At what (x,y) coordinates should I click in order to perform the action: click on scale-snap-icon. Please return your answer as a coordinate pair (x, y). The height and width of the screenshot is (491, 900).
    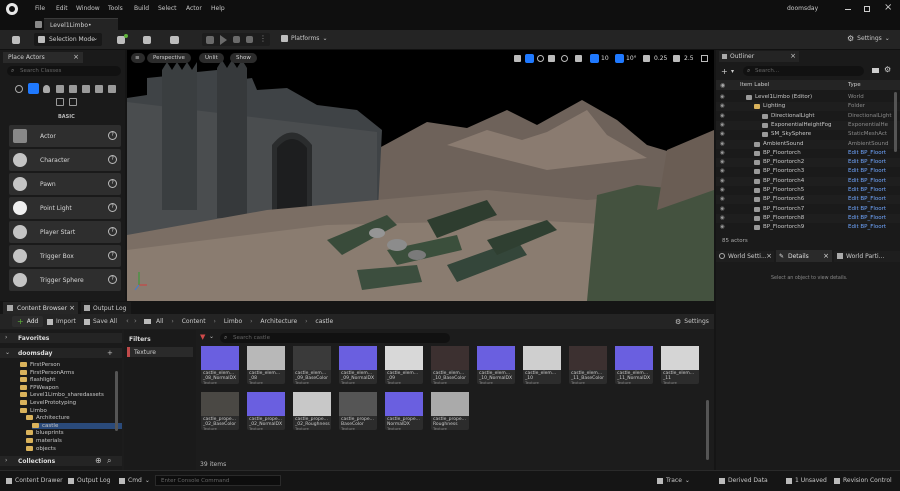
    Looking at the image, I should click on (646, 58).